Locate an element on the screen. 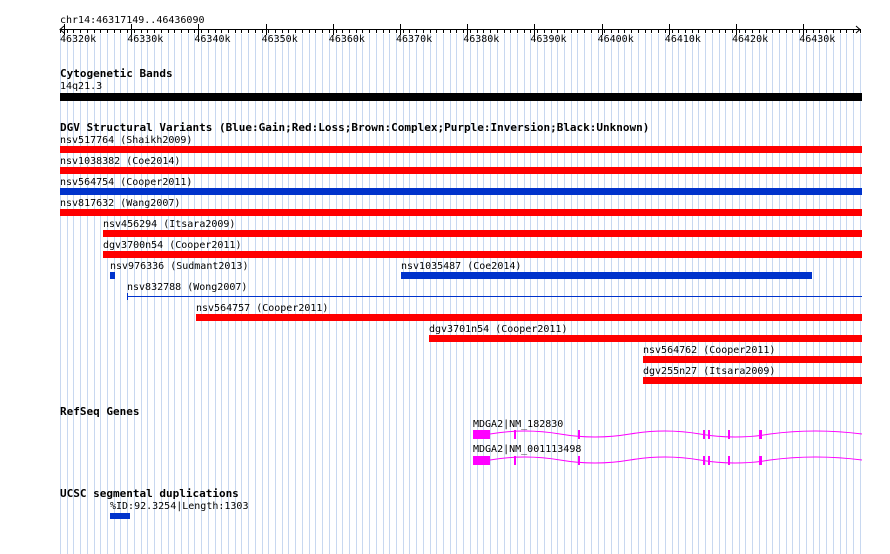 This screenshot has width=890, height=554. variant-label: nsv564754 (Cooper2011) is located at coordinates (126, 182).